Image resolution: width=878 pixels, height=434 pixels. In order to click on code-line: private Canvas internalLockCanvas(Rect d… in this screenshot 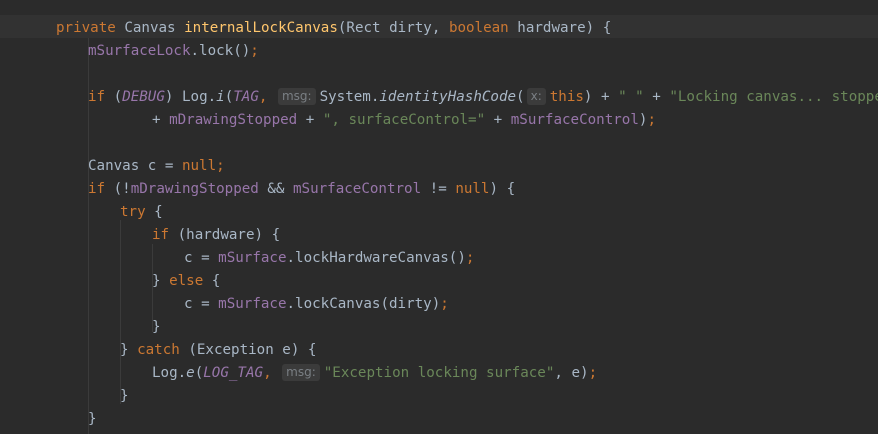, I will do `click(333, 28)`.